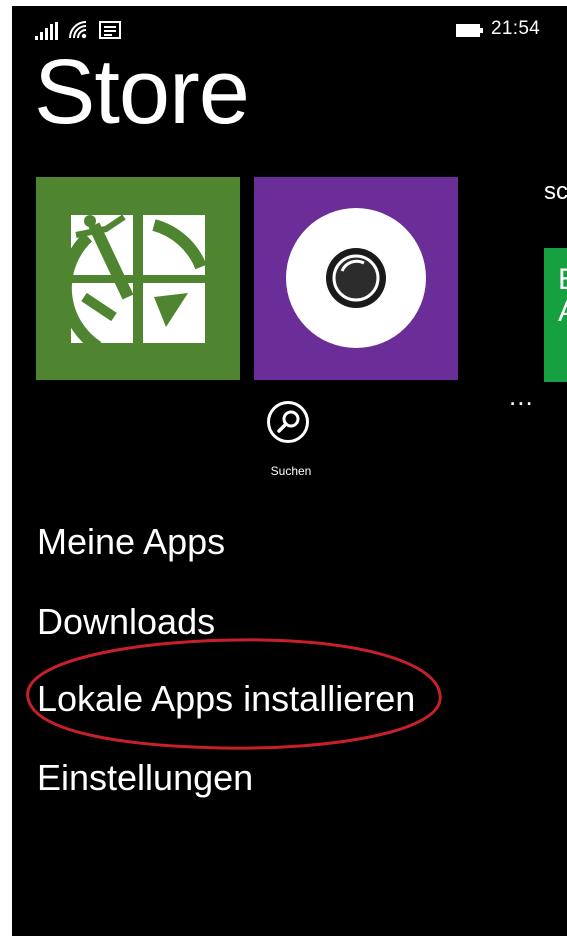 The image size is (567, 942). Describe the element at coordinates (555, 191) in the screenshot. I see `next-section-heading: sc` at that location.